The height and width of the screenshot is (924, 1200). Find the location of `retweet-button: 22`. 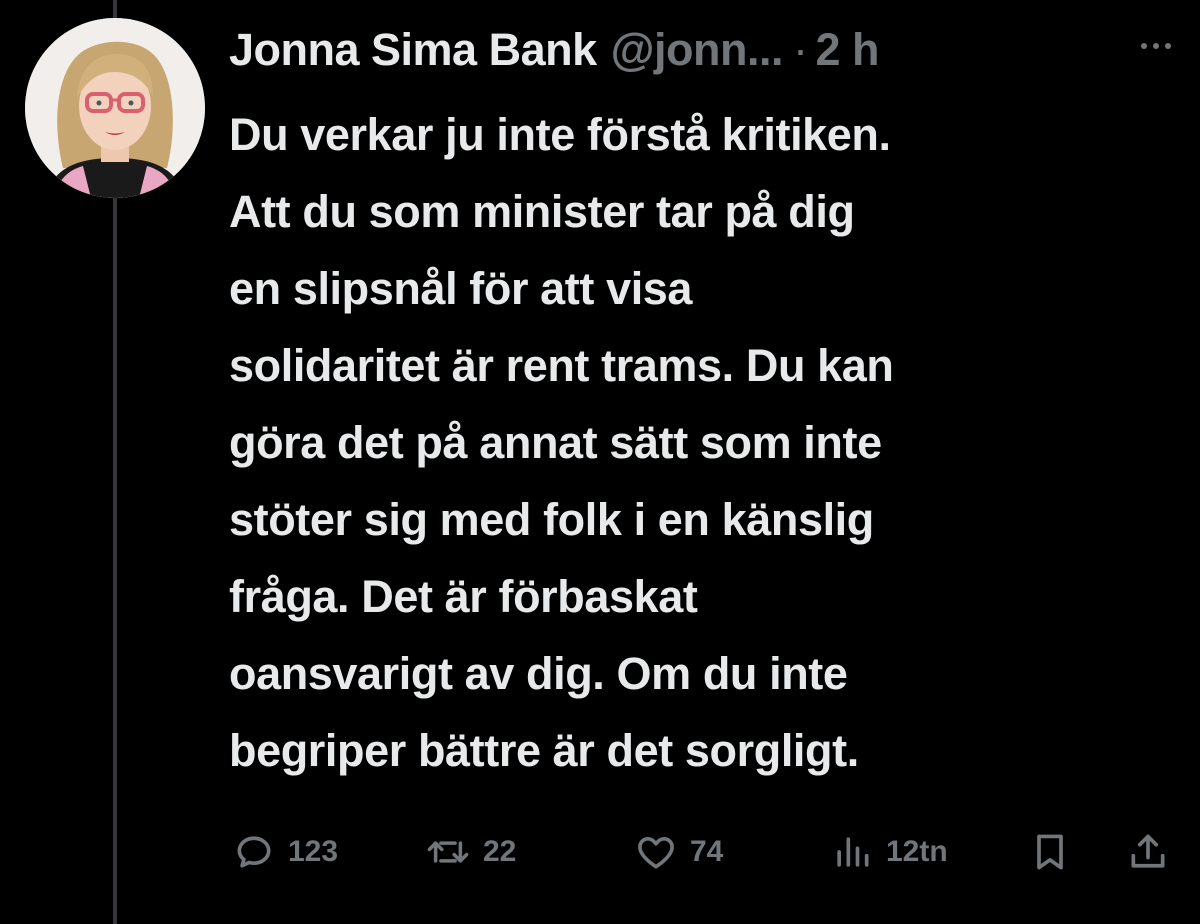

retweet-button: 22 is located at coordinates (470, 852).